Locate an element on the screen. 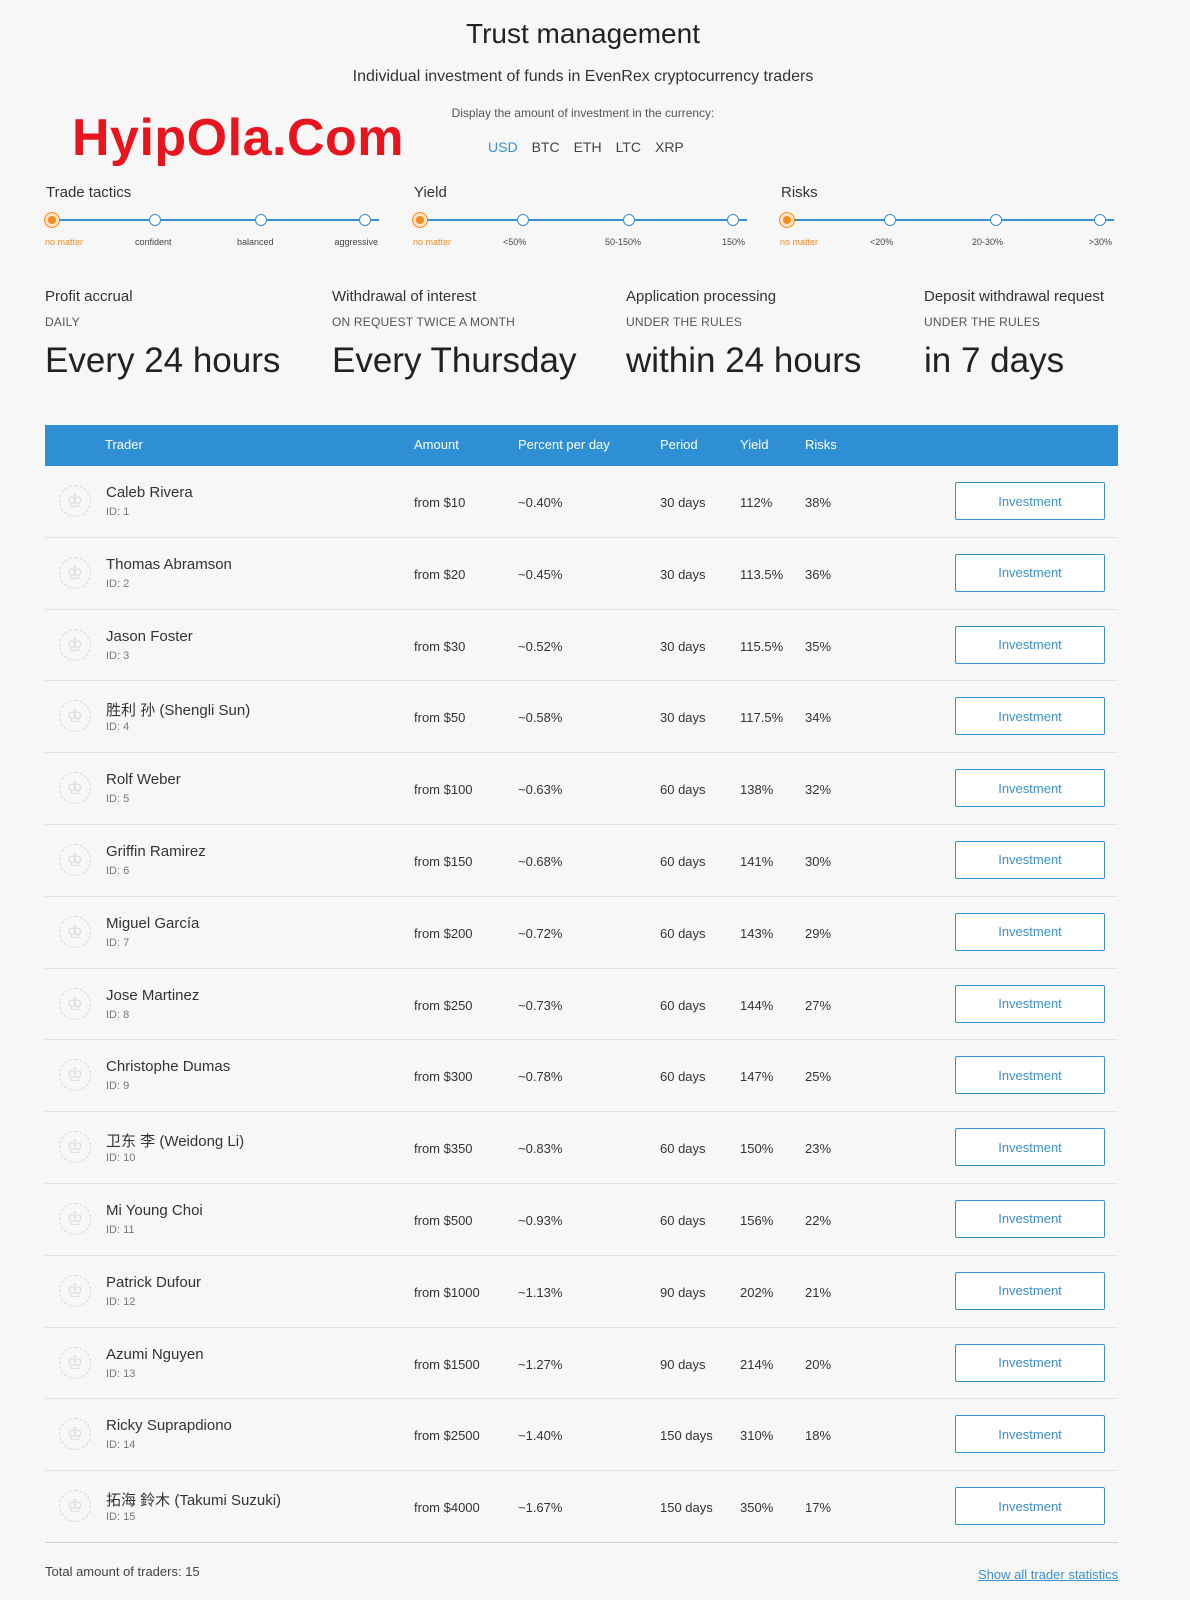 The height and width of the screenshot is (1600, 1190). cell-yield: 310% is located at coordinates (757, 1436).